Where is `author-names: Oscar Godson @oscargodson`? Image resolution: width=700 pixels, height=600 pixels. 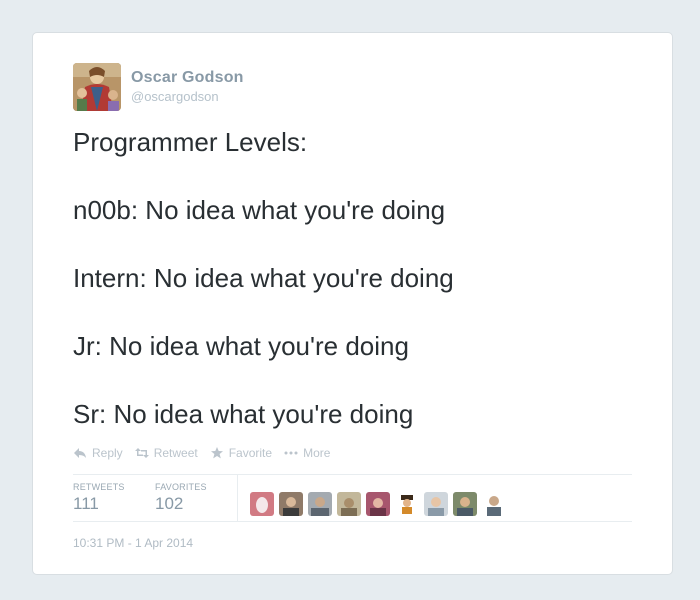 author-names: Oscar Godson @oscargodson is located at coordinates (187, 87).